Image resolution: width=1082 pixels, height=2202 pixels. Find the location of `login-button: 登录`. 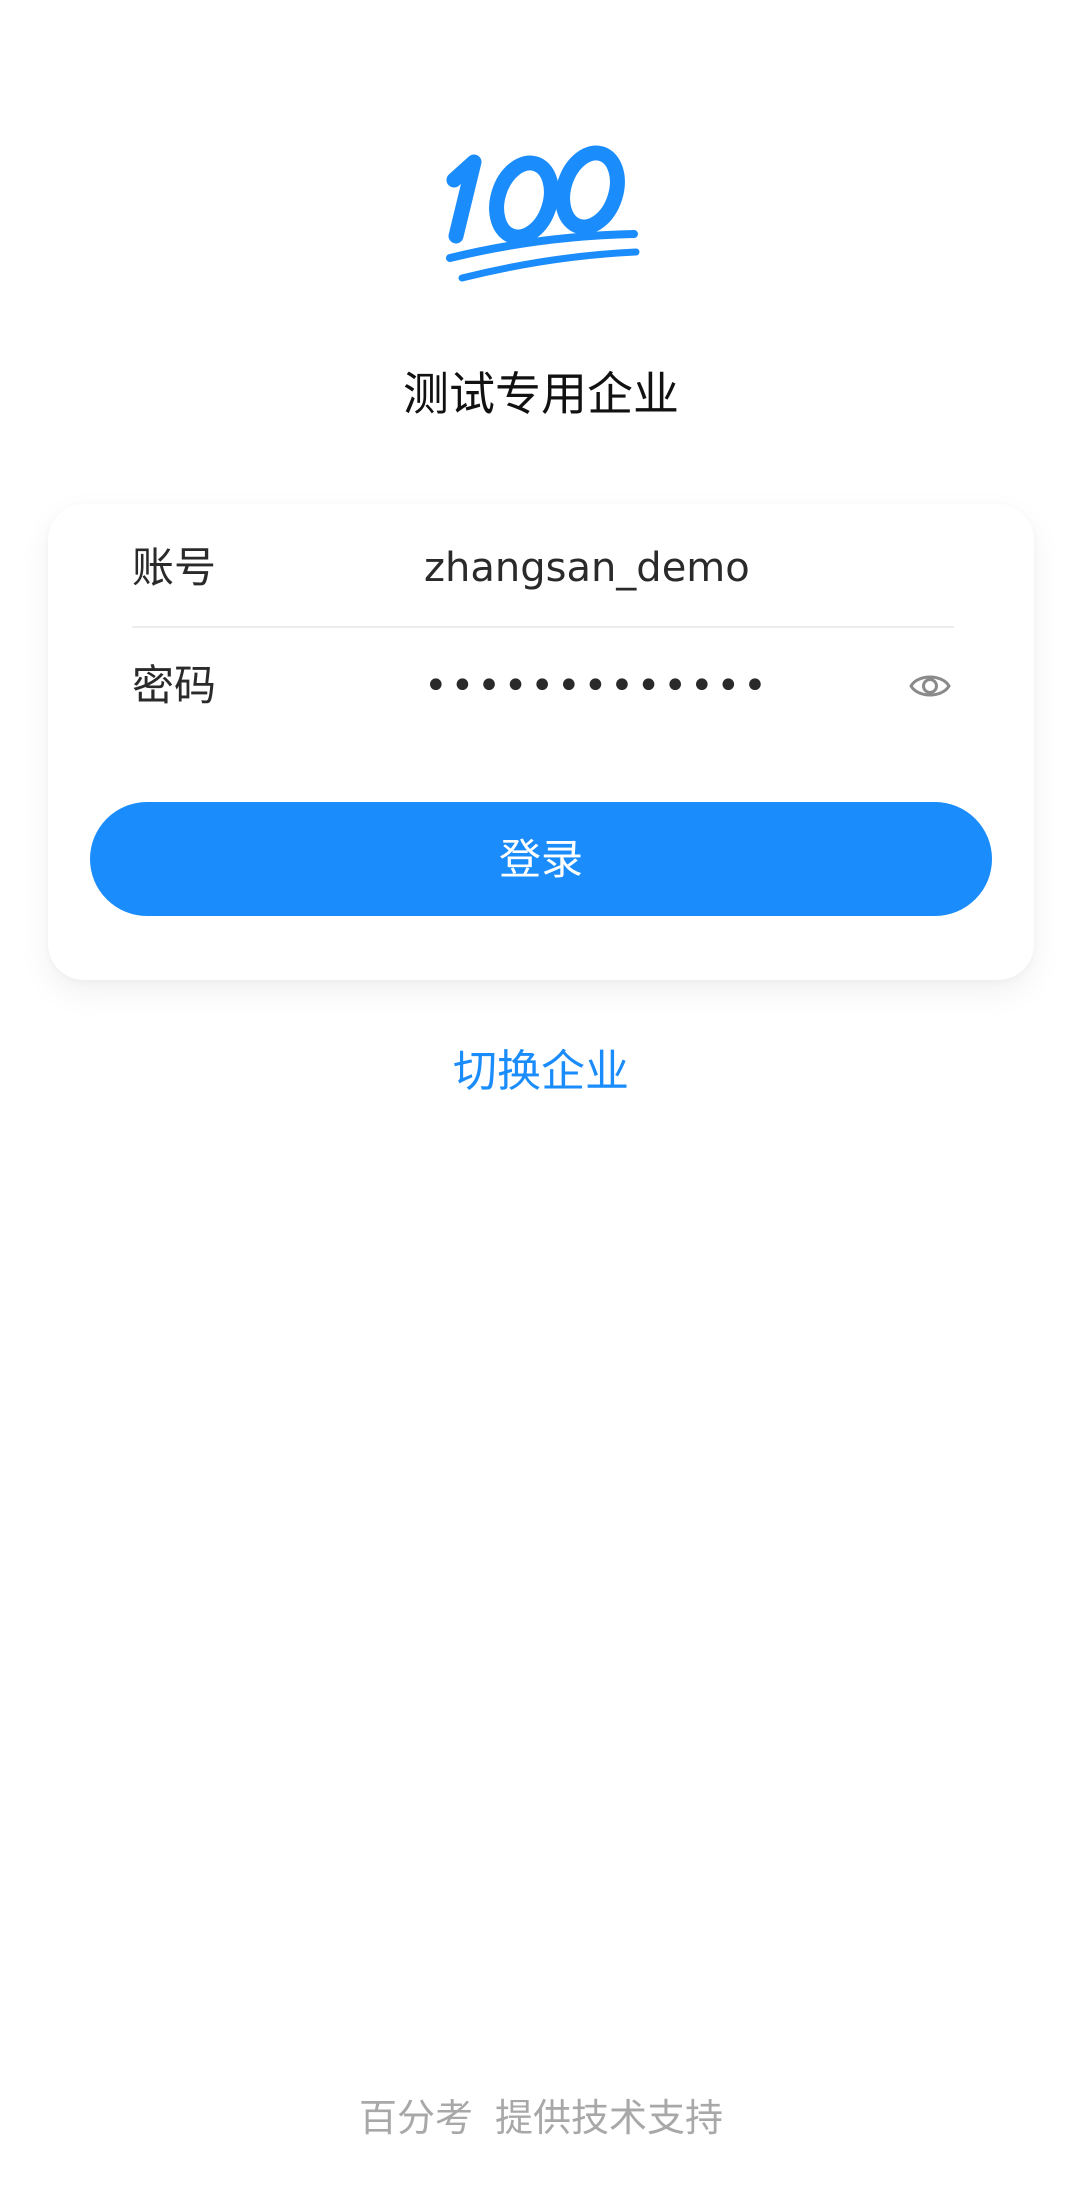

login-button: 登录 is located at coordinates (541, 859).